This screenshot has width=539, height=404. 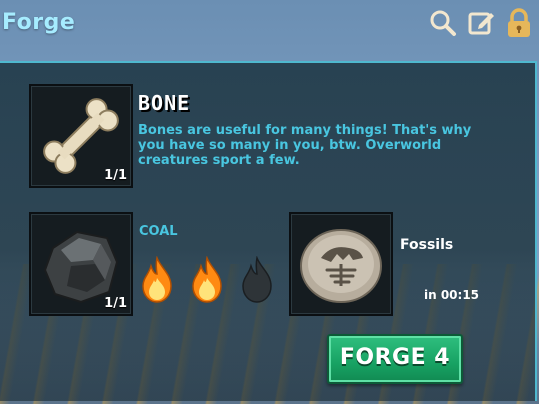 I want to click on forge-button: FORGE 4, so click(x=395, y=359).